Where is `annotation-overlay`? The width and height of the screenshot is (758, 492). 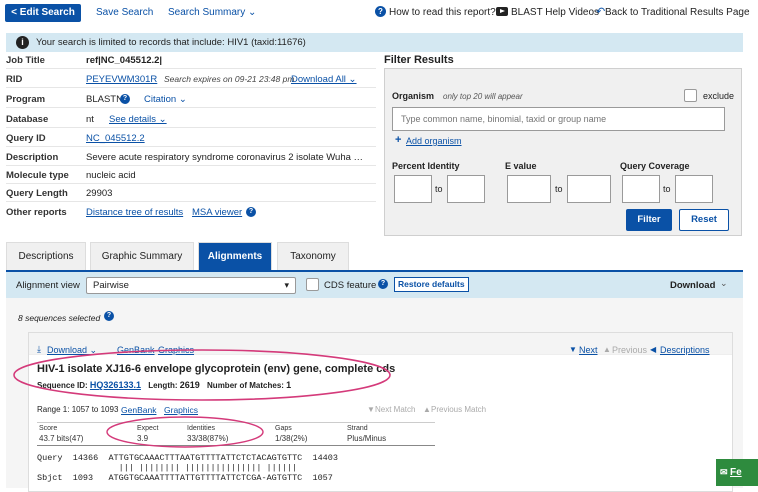 annotation-overlay is located at coordinates (202, 398).